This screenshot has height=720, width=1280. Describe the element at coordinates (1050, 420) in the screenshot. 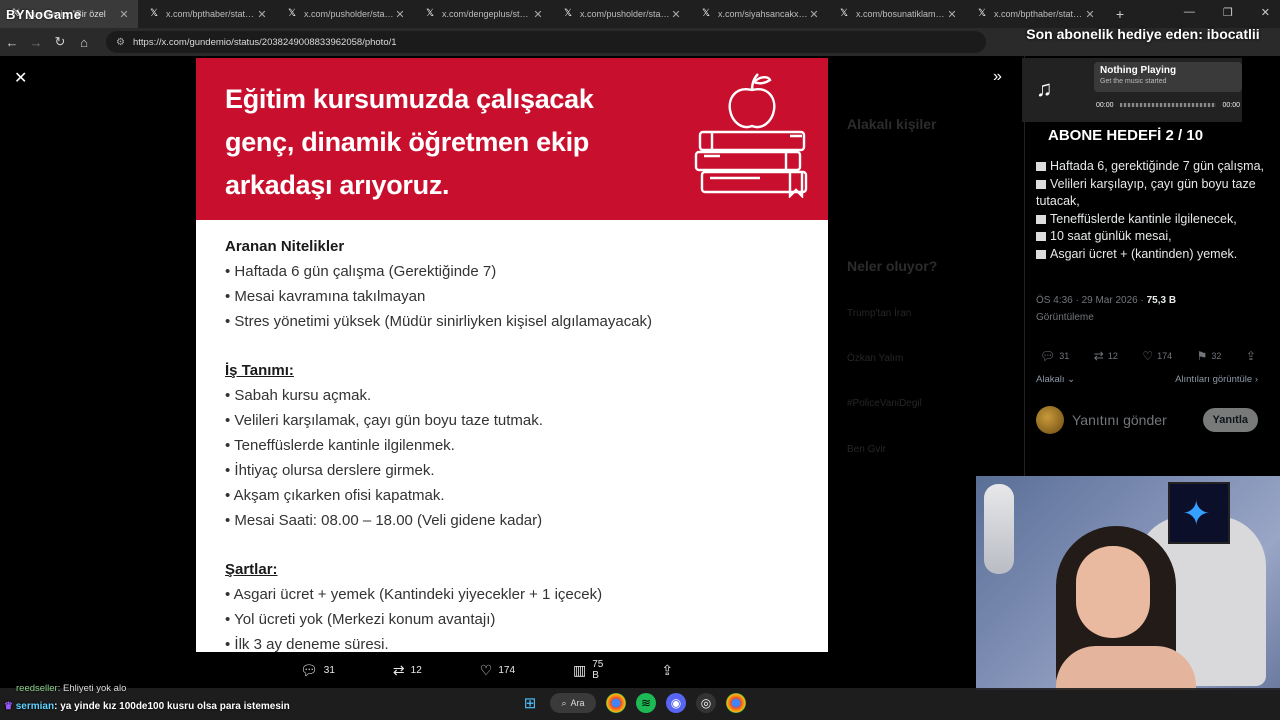

I see `avatar` at that location.